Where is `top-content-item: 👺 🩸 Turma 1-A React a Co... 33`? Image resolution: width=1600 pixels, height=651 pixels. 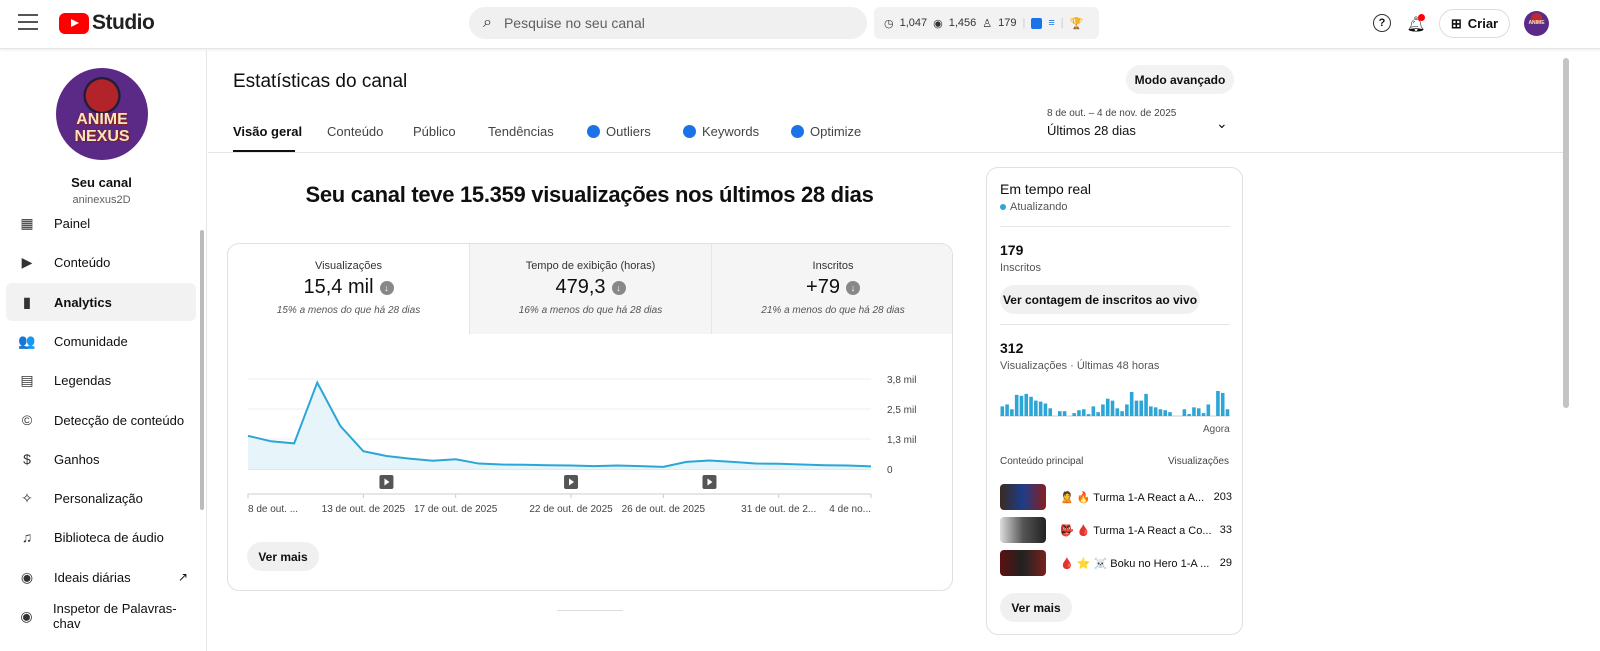 top-content-item: 👺 🩸 Turma 1-A React a Co... 33 is located at coordinates (1116, 530).